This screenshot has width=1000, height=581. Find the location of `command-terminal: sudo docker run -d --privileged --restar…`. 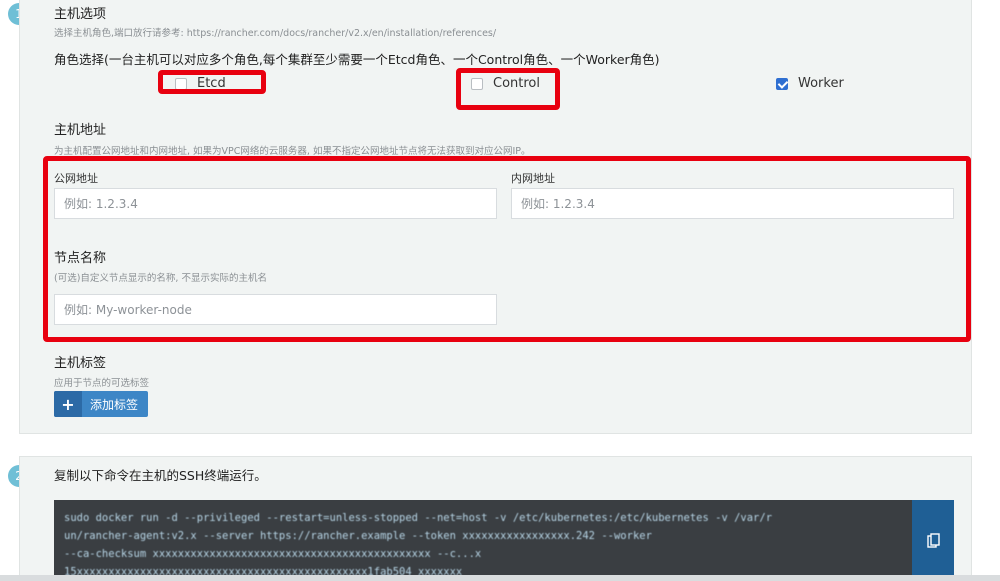

command-terminal: sudo docker run -d --privileged --restar… is located at coordinates (483, 540).